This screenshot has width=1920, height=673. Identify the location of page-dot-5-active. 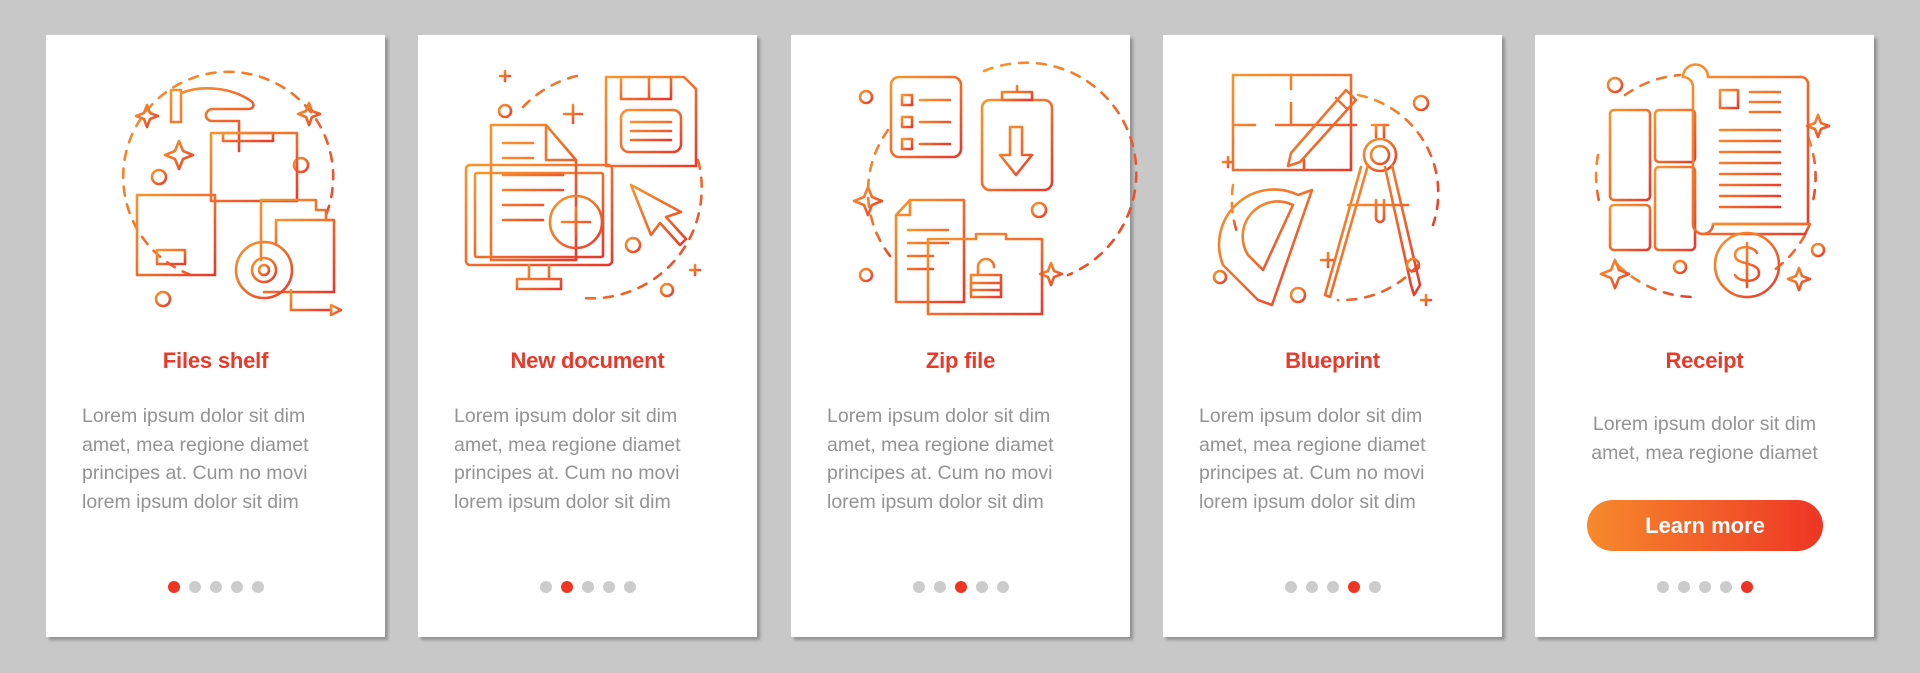
(1746, 587).